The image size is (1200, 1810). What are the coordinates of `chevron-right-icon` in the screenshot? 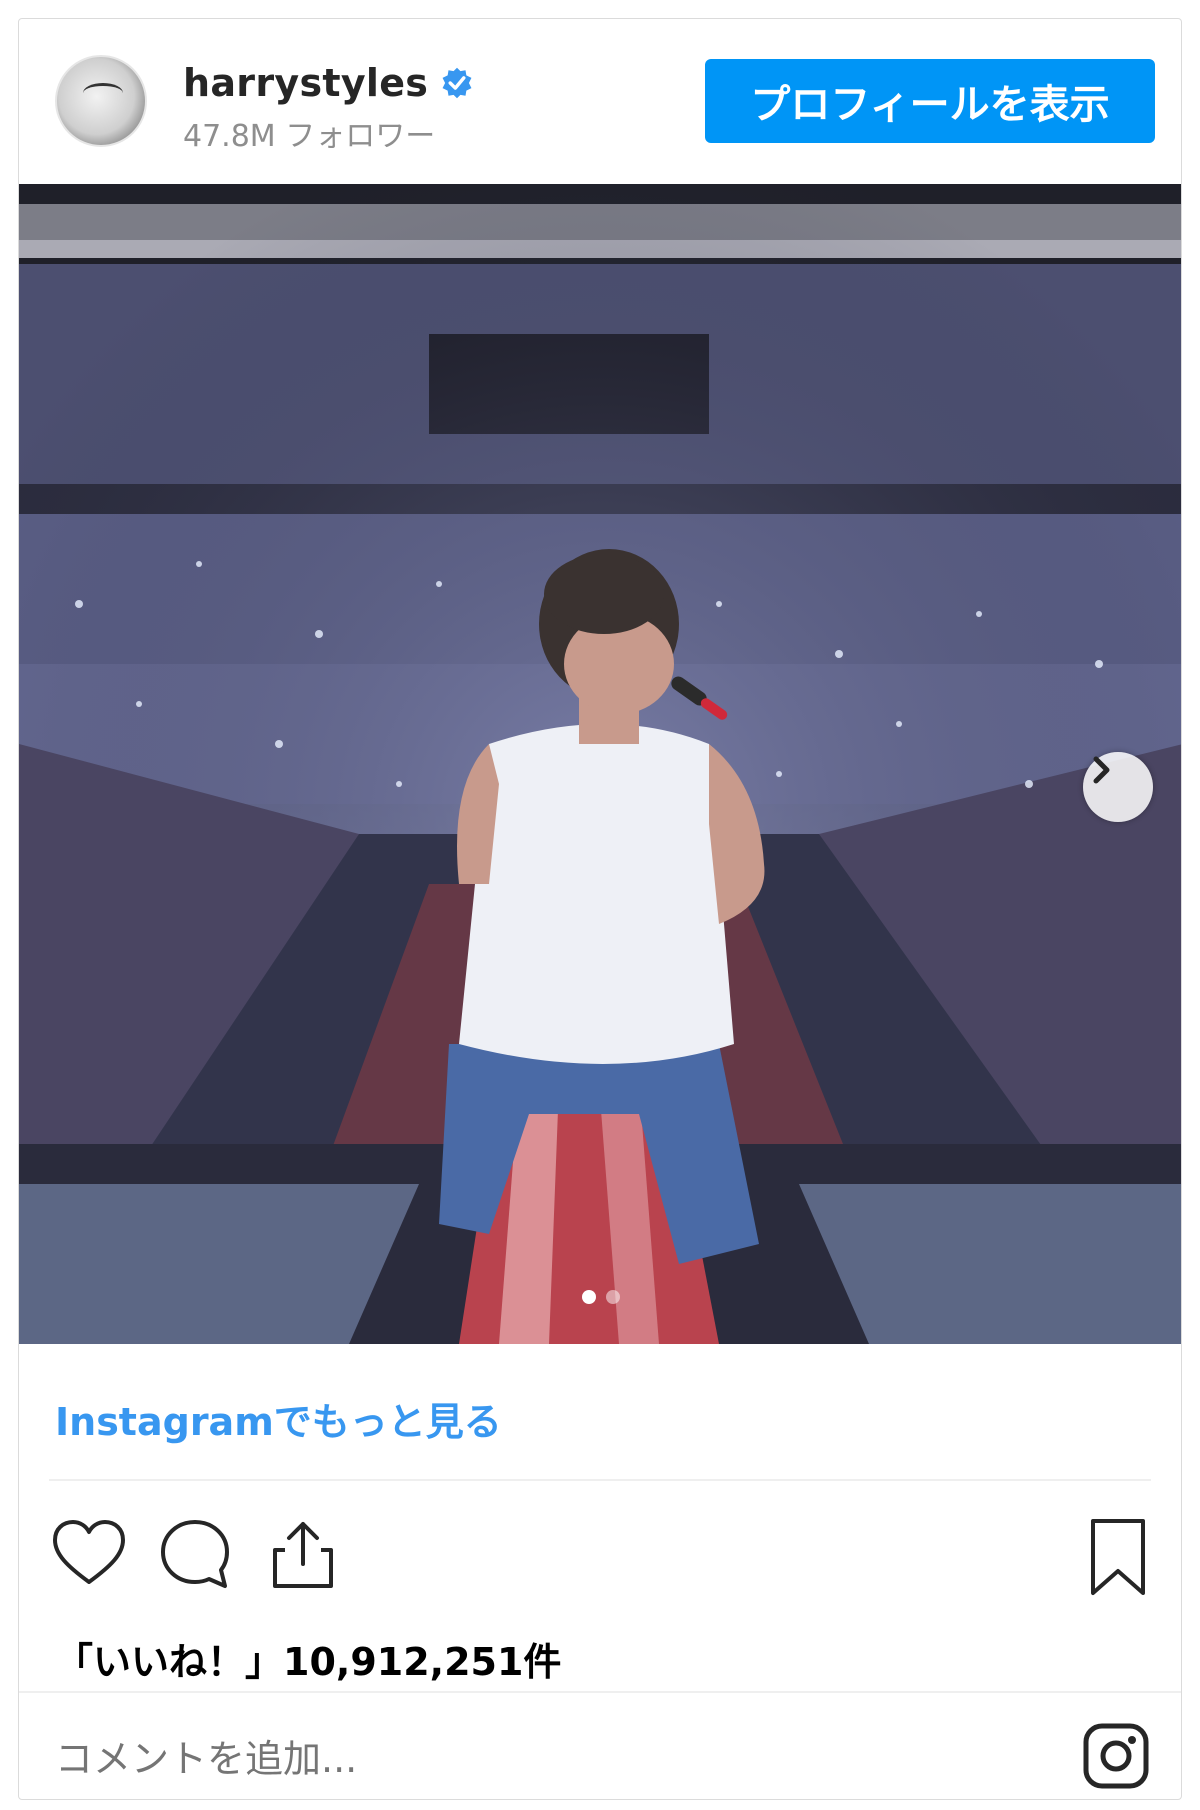 It's located at (1101, 770).